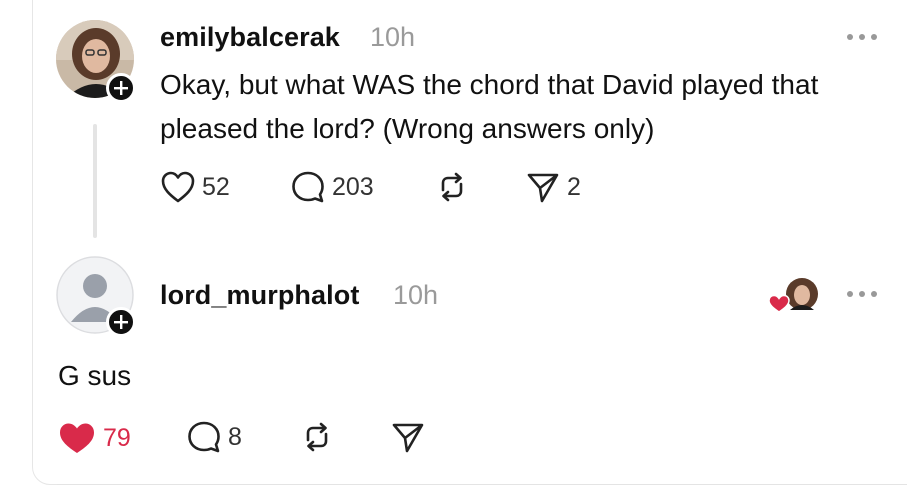 The width and height of the screenshot is (907, 490). Describe the element at coordinates (117, 437) in the screenshot. I see `like-count: 79` at that location.